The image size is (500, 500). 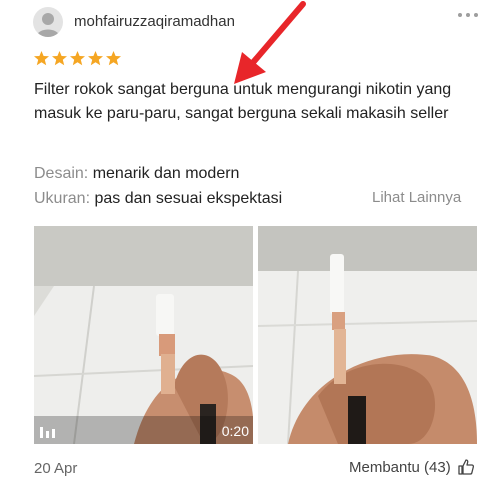 I want to click on avatar, so click(x=48, y=22).